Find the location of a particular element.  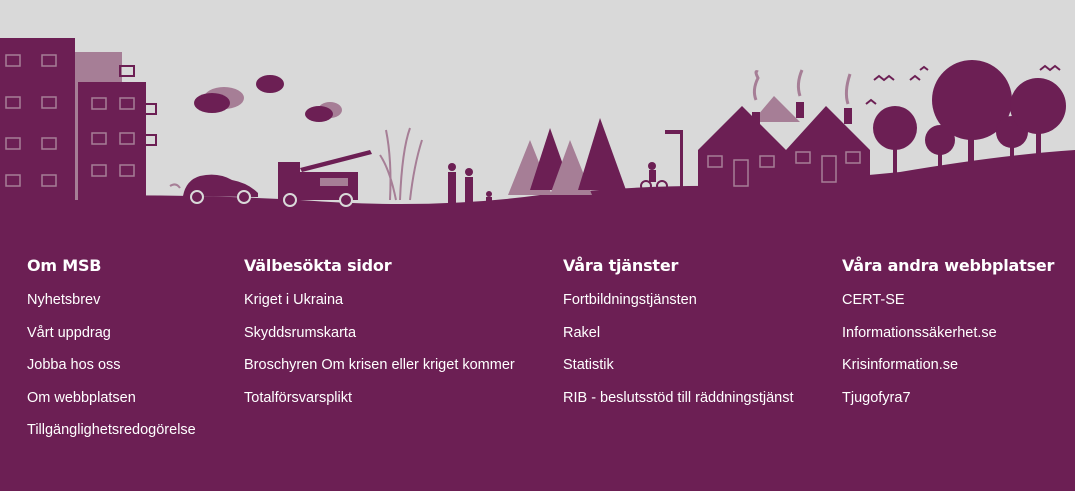

footer-link: Tjugofyra7 is located at coordinates (876, 398).